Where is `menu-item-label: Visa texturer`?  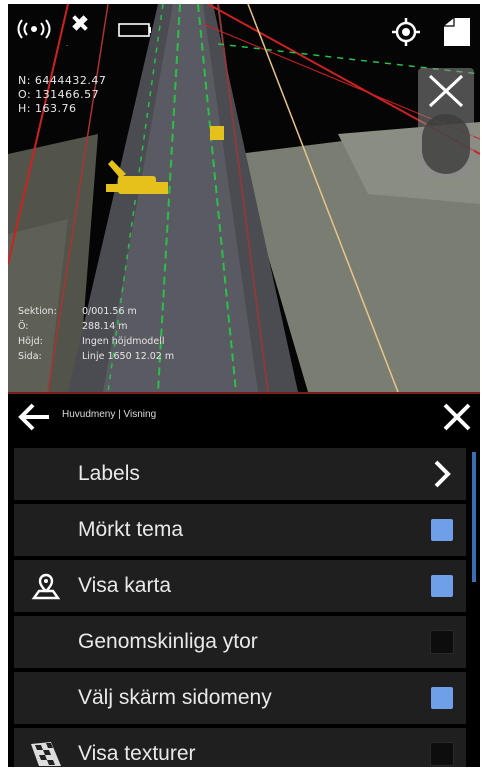 menu-item-label: Visa texturer is located at coordinates (137, 753).